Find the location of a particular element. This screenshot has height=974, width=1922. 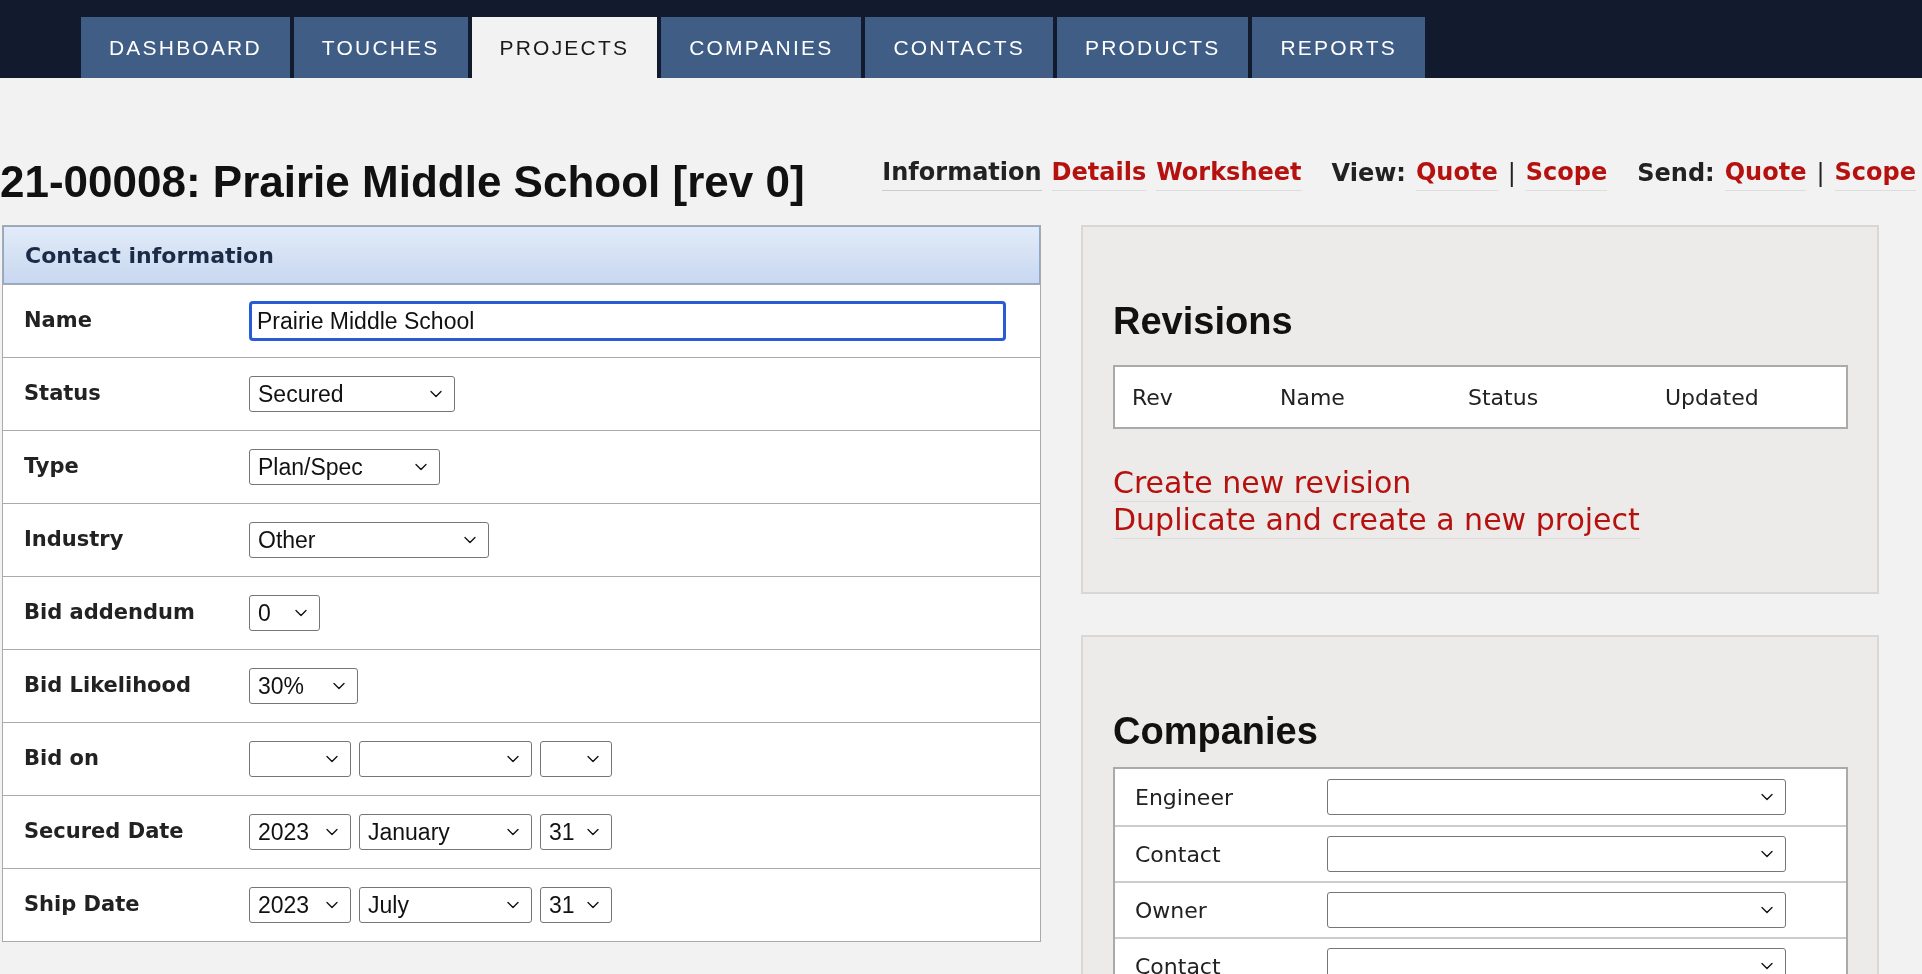

nav-tab: COMPANIES is located at coordinates (761, 47).